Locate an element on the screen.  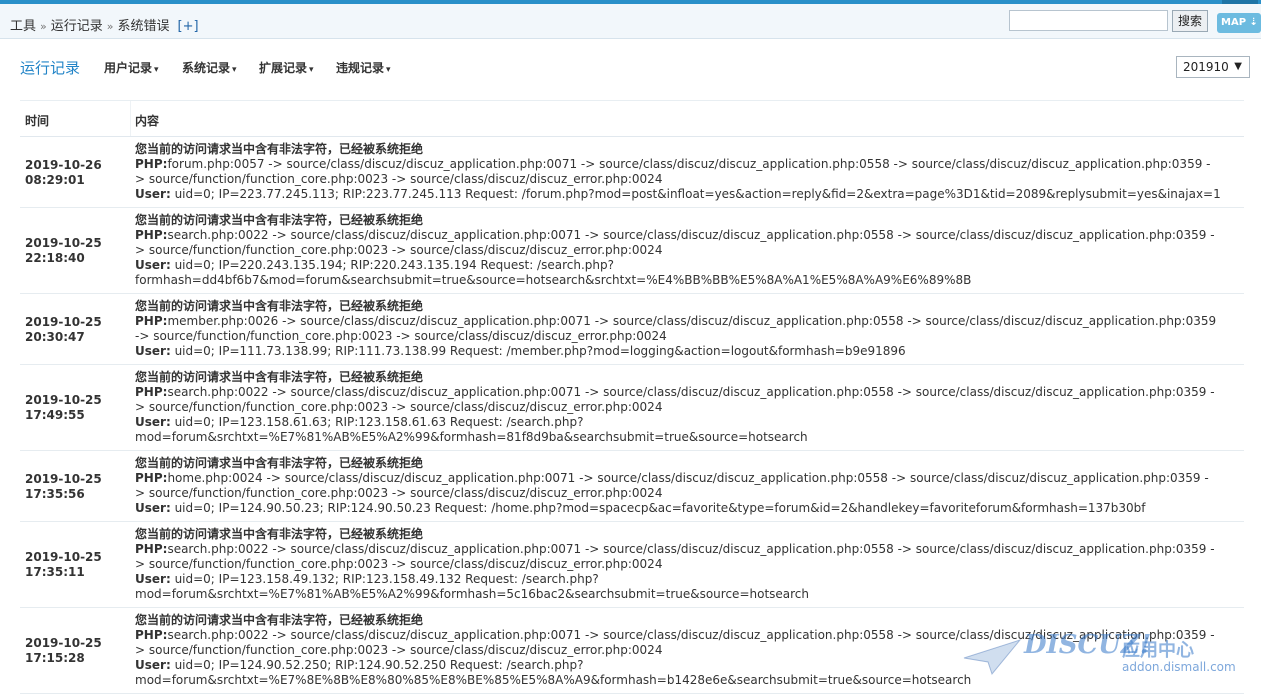
row-time: 17:35:11 is located at coordinates (55, 572).